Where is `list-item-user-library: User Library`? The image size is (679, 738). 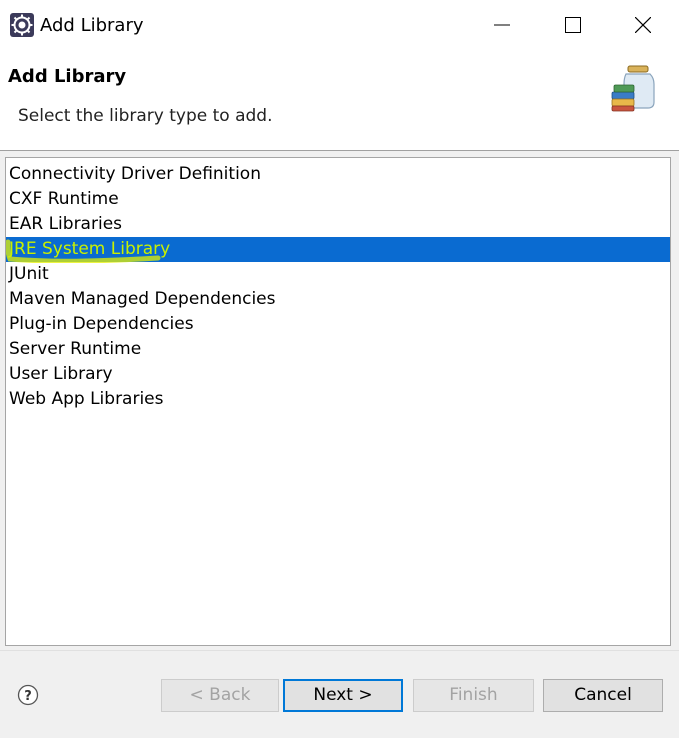 list-item-user-library: User Library is located at coordinates (338, 374).